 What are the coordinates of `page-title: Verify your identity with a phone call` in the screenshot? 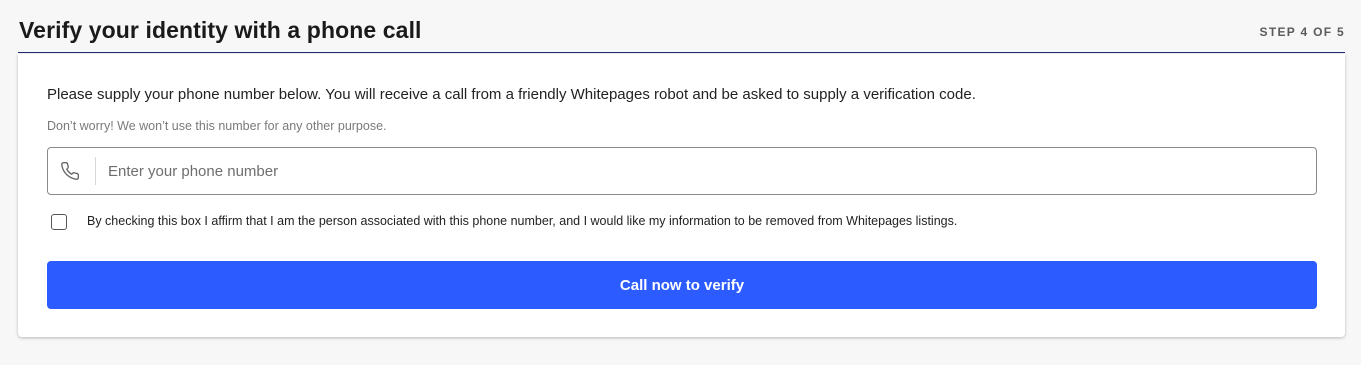 It's located at (220, 30).